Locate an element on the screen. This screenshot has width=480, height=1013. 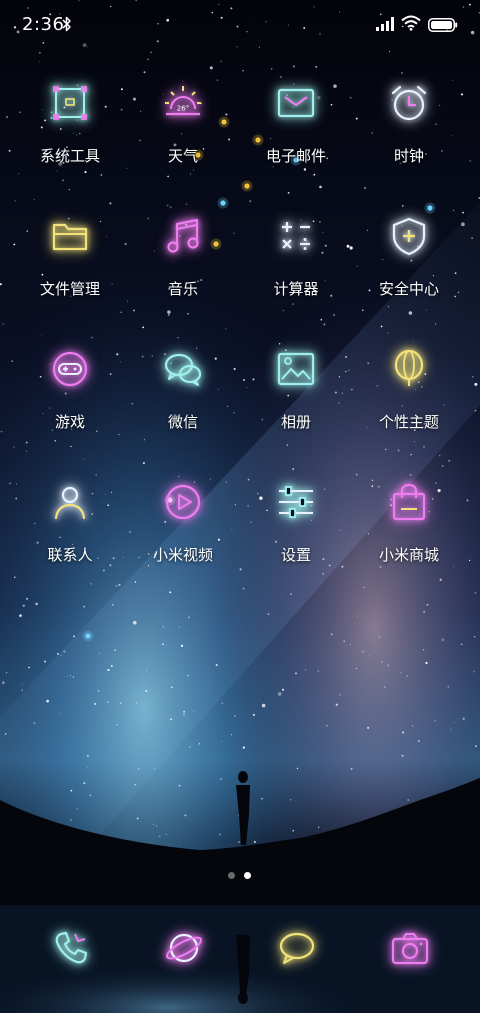
app-gamepad: 游戏 is located at coordinates (70, 404).